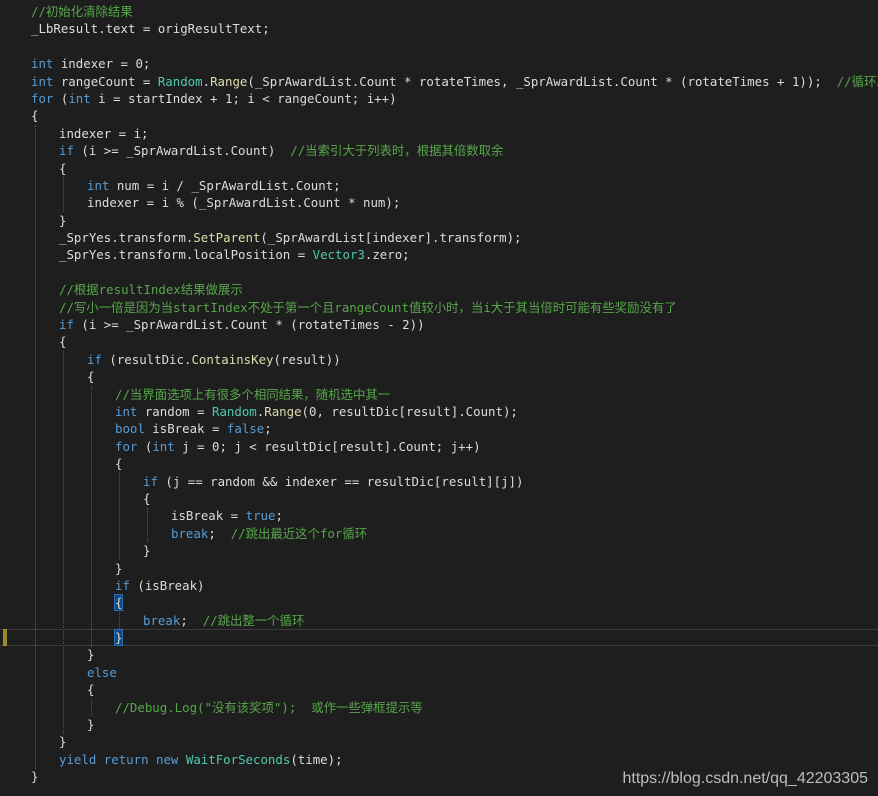 The width and height of the screenshot is (878, 796). Describe the element at coordinates (439, 585) in the screenshot. I see `code-line: if (isBreak)` at that location.